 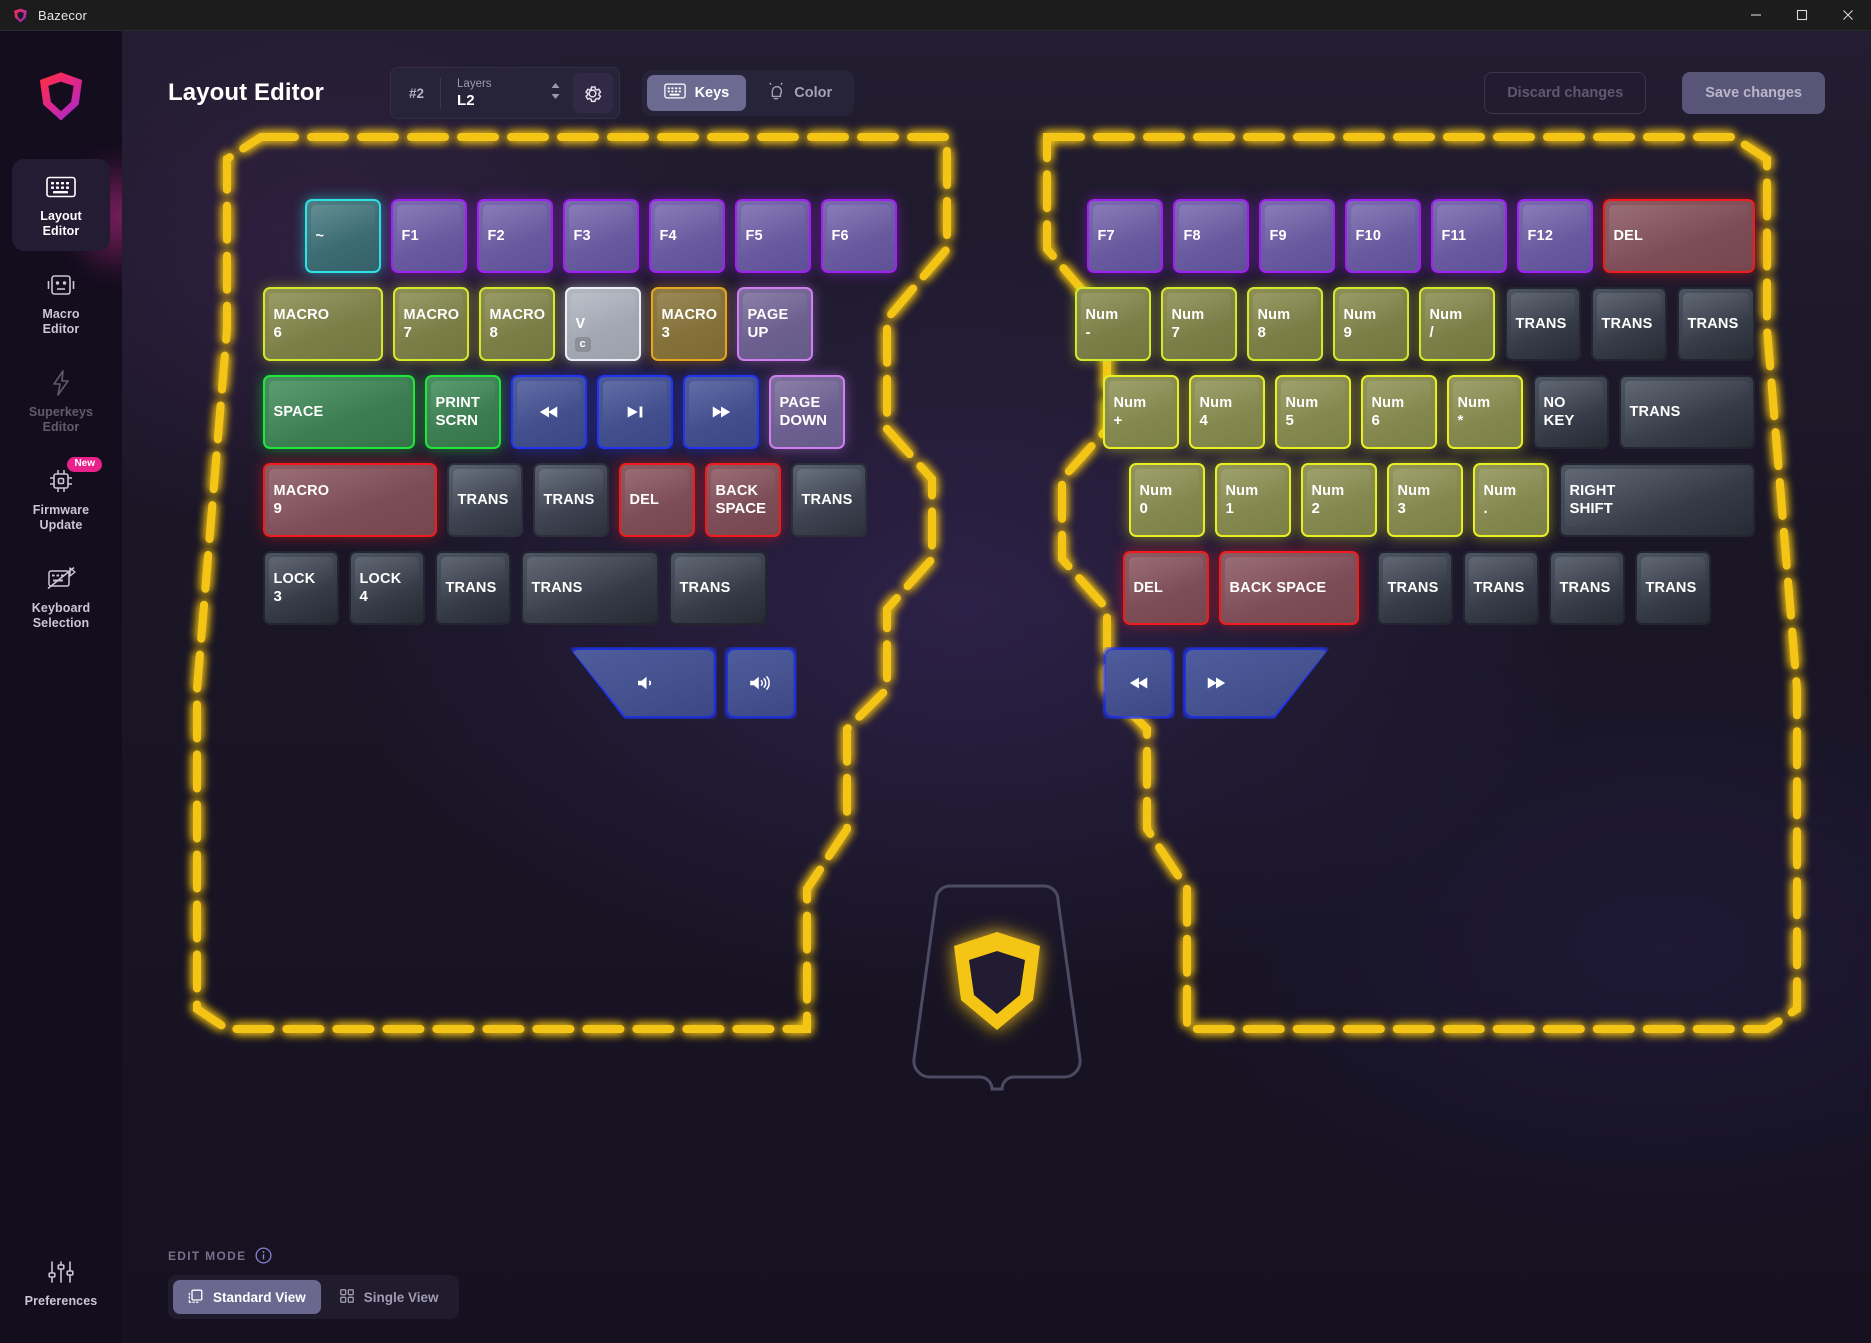 What do you see at coordinates (300, 588) in the screenshot?
I see `keyboard-key: LOCK 3` at bounding box center [300, 588].